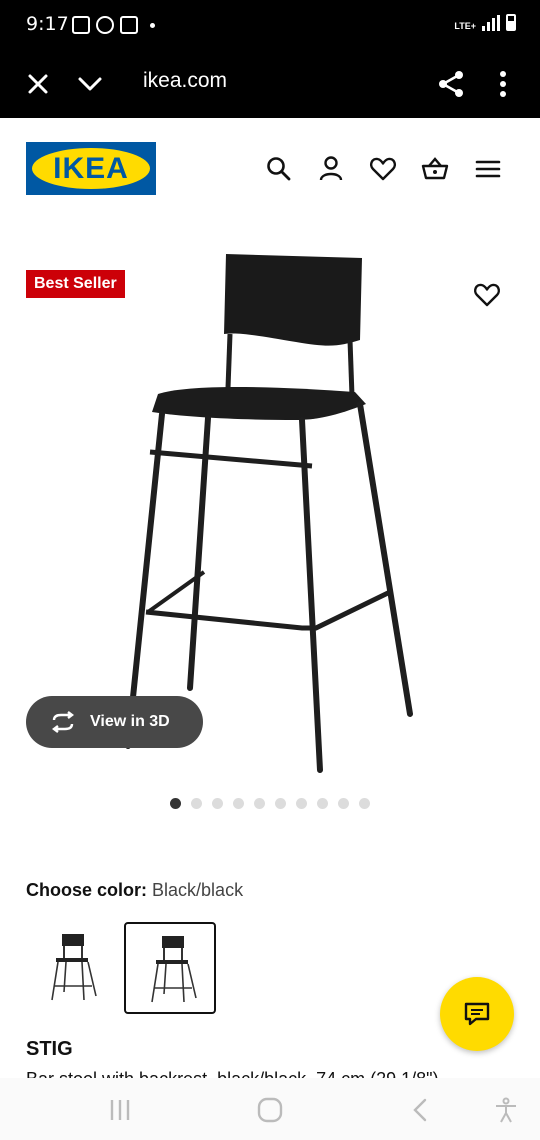 This screenshot has height=1140, width=540. What do you see at coordinates (503, 84) in the screenshot?
I see `more-vert-icon` at bounding box center [503, 84].